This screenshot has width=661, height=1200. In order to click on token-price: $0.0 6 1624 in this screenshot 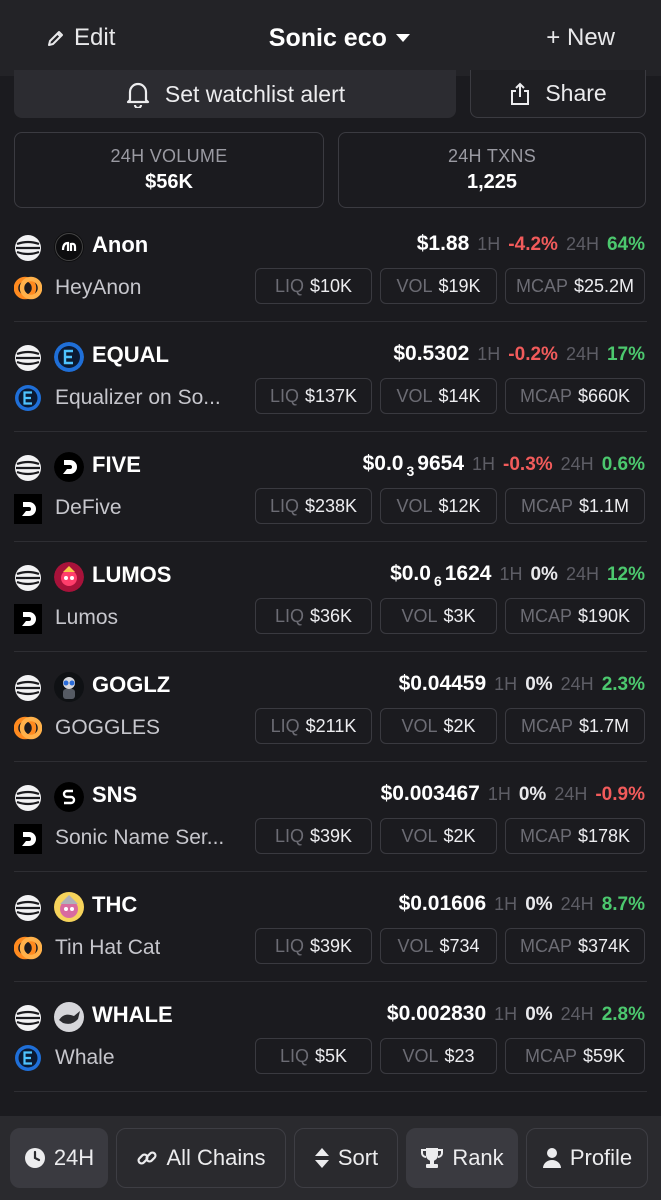, I will do `click(441, 575)`.